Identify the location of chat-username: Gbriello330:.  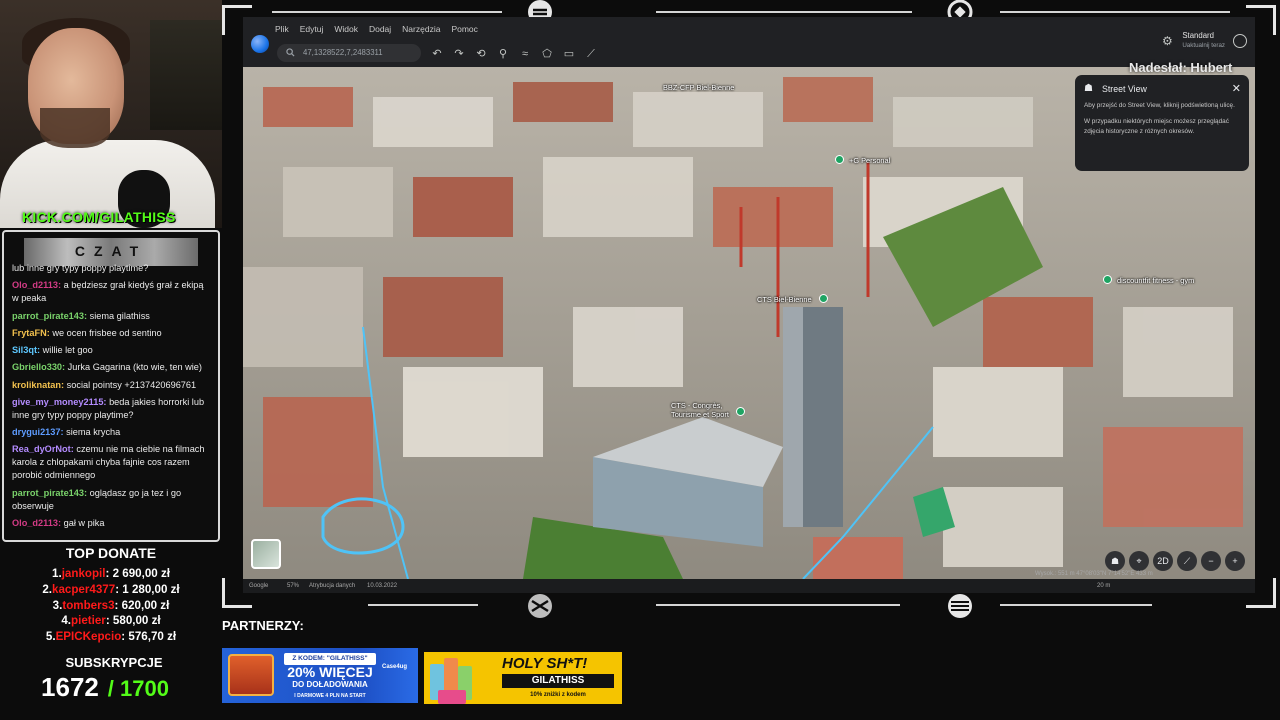
(38, 367).